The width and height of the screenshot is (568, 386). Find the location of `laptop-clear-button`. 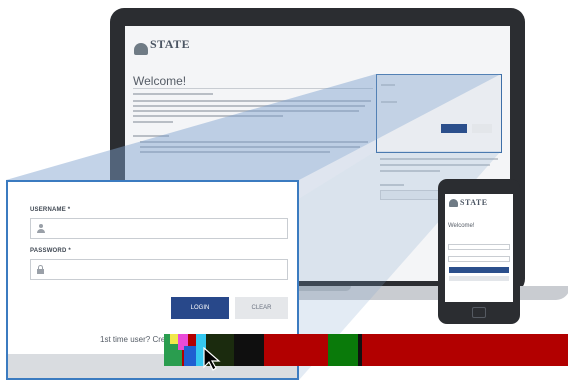

laptop-clear-button is located at coordinates (482, 128).